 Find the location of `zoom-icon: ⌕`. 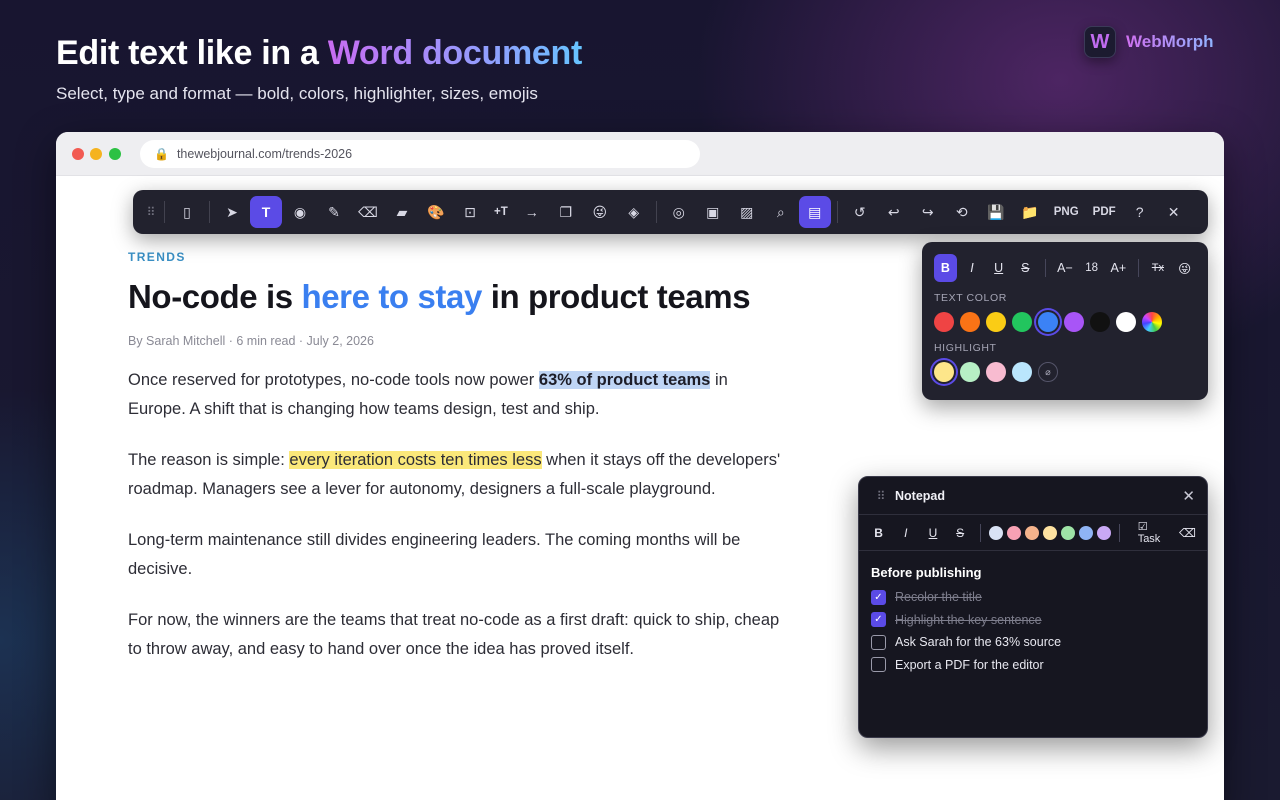

zoom-icon: ⌕ is located at coordinates (781, 212).